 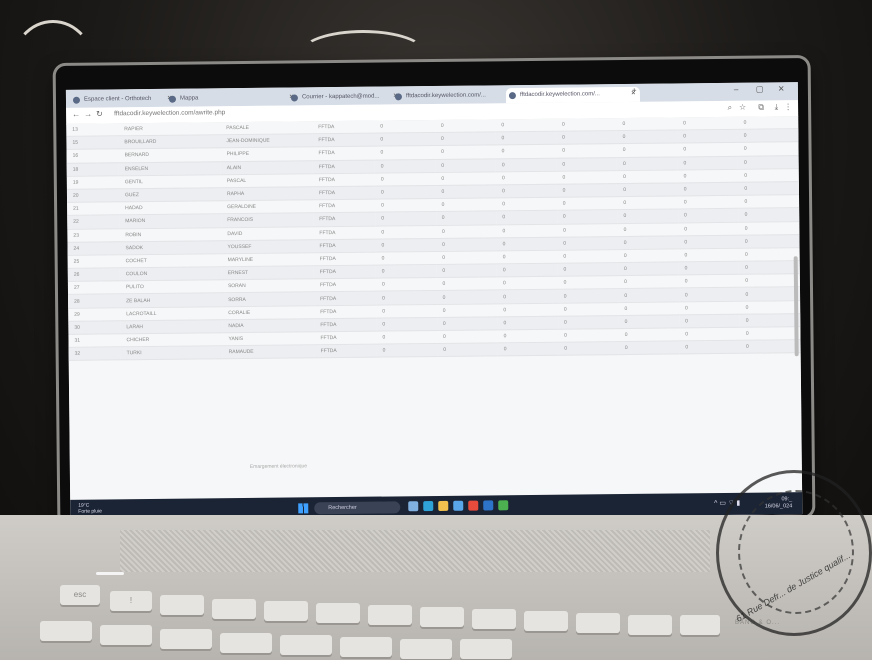 What do you see at coordinates (473, 505) in the screenshot?
I see `chrome-icon` at bounding box center [473, 505].